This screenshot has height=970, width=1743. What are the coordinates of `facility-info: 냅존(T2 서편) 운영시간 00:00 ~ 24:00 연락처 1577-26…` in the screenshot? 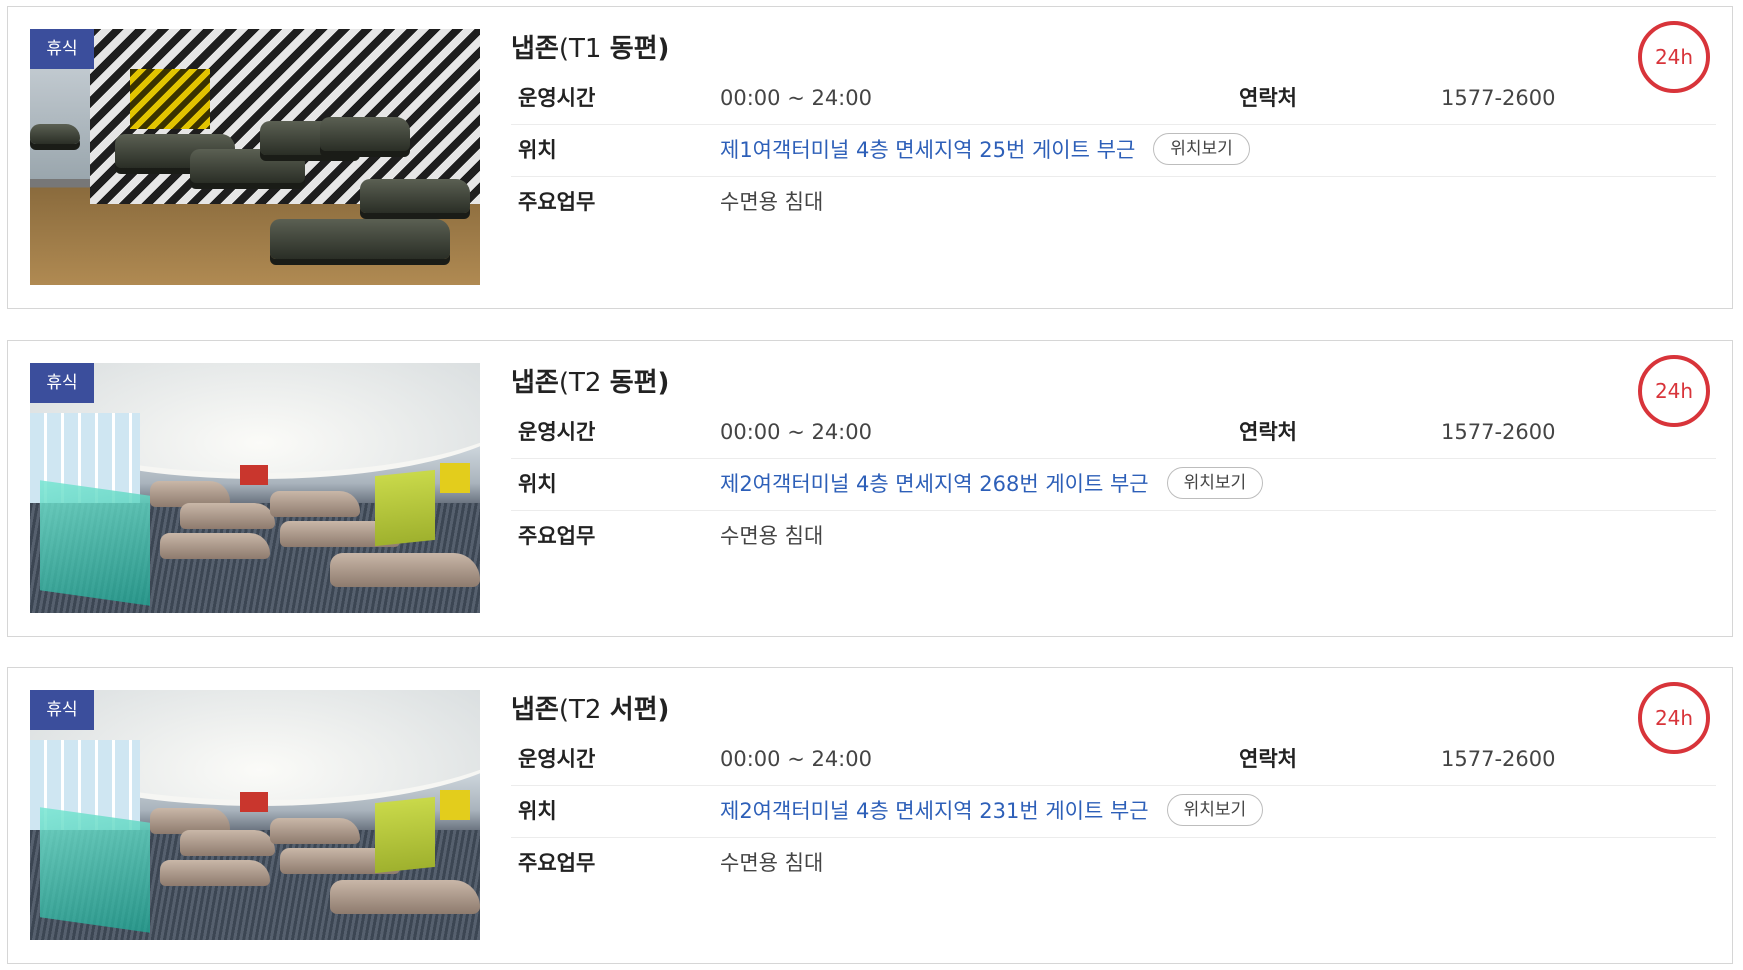 It's located at (1113, 787).